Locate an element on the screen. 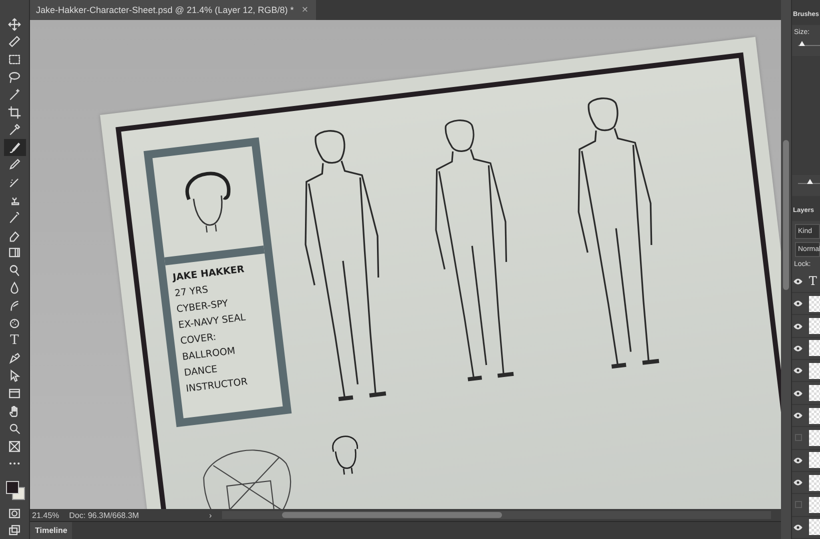 The width and height of the screenshot is (820, 539). document-tab: Jake-Hakker-Character-Sheet.psd @ 21.4% (Layer 12, RGB/8) * × is located at coordinates (173, 10).